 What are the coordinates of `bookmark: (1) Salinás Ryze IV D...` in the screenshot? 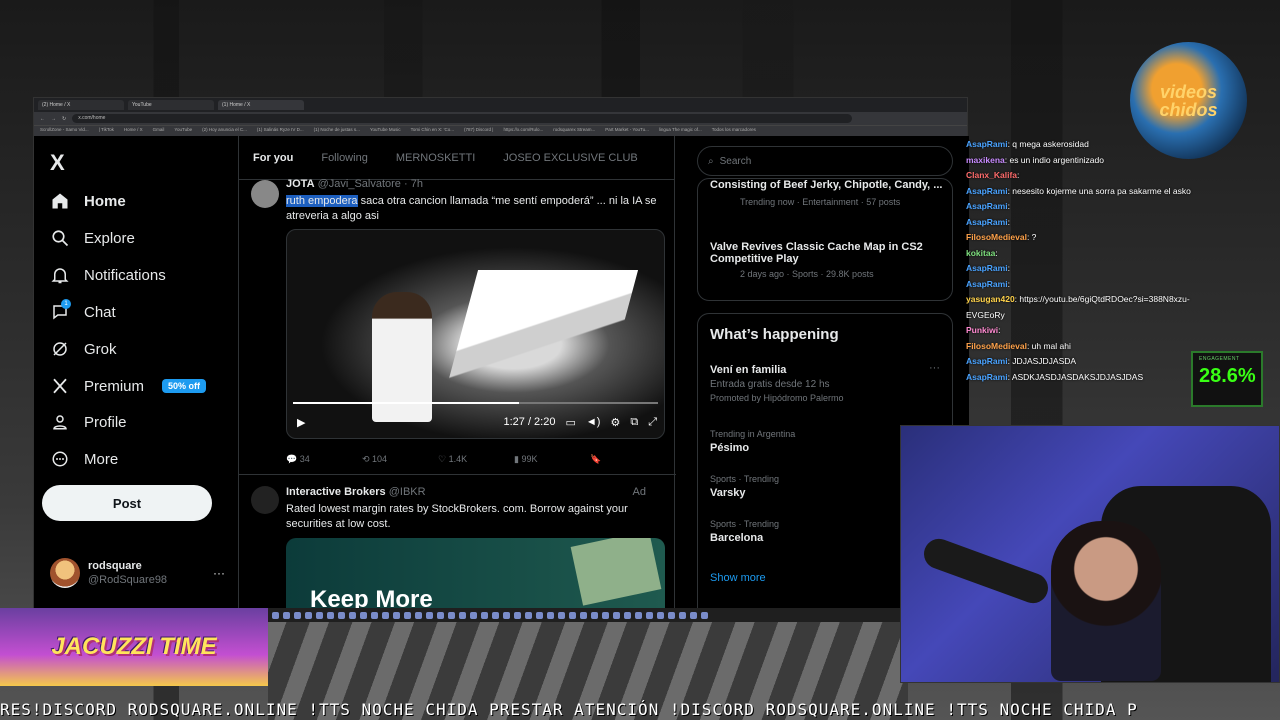 It's located at (280, 131).